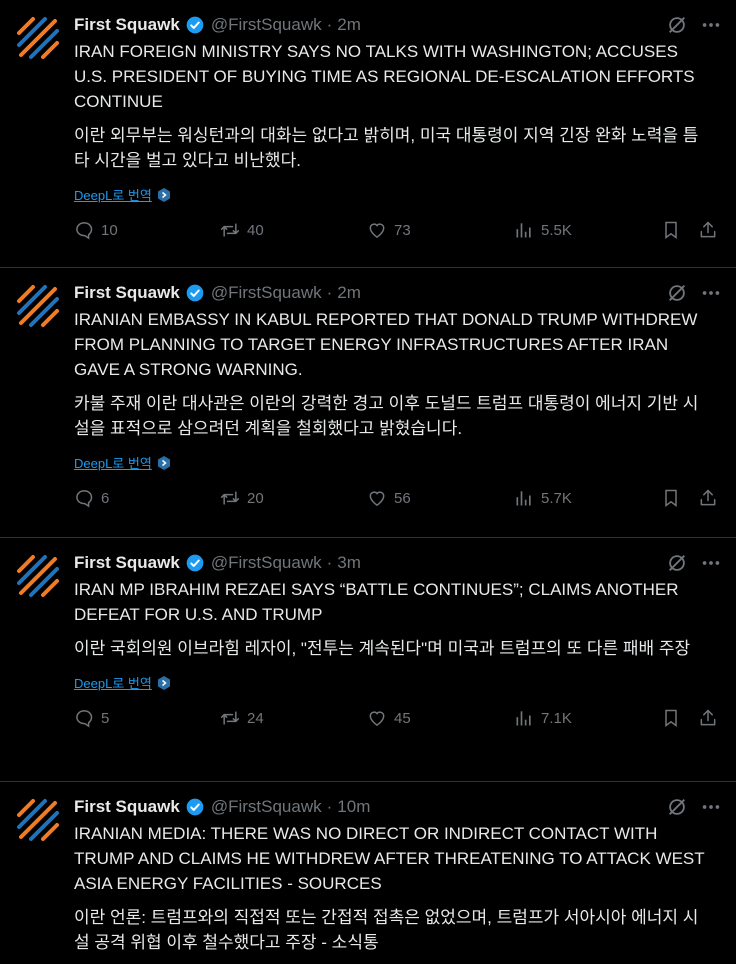 The image size is (736, 964). What do you see at coordinates (389, 718) in the screenshot?
I see `like-button: 45` at bounding box center [389, 718].